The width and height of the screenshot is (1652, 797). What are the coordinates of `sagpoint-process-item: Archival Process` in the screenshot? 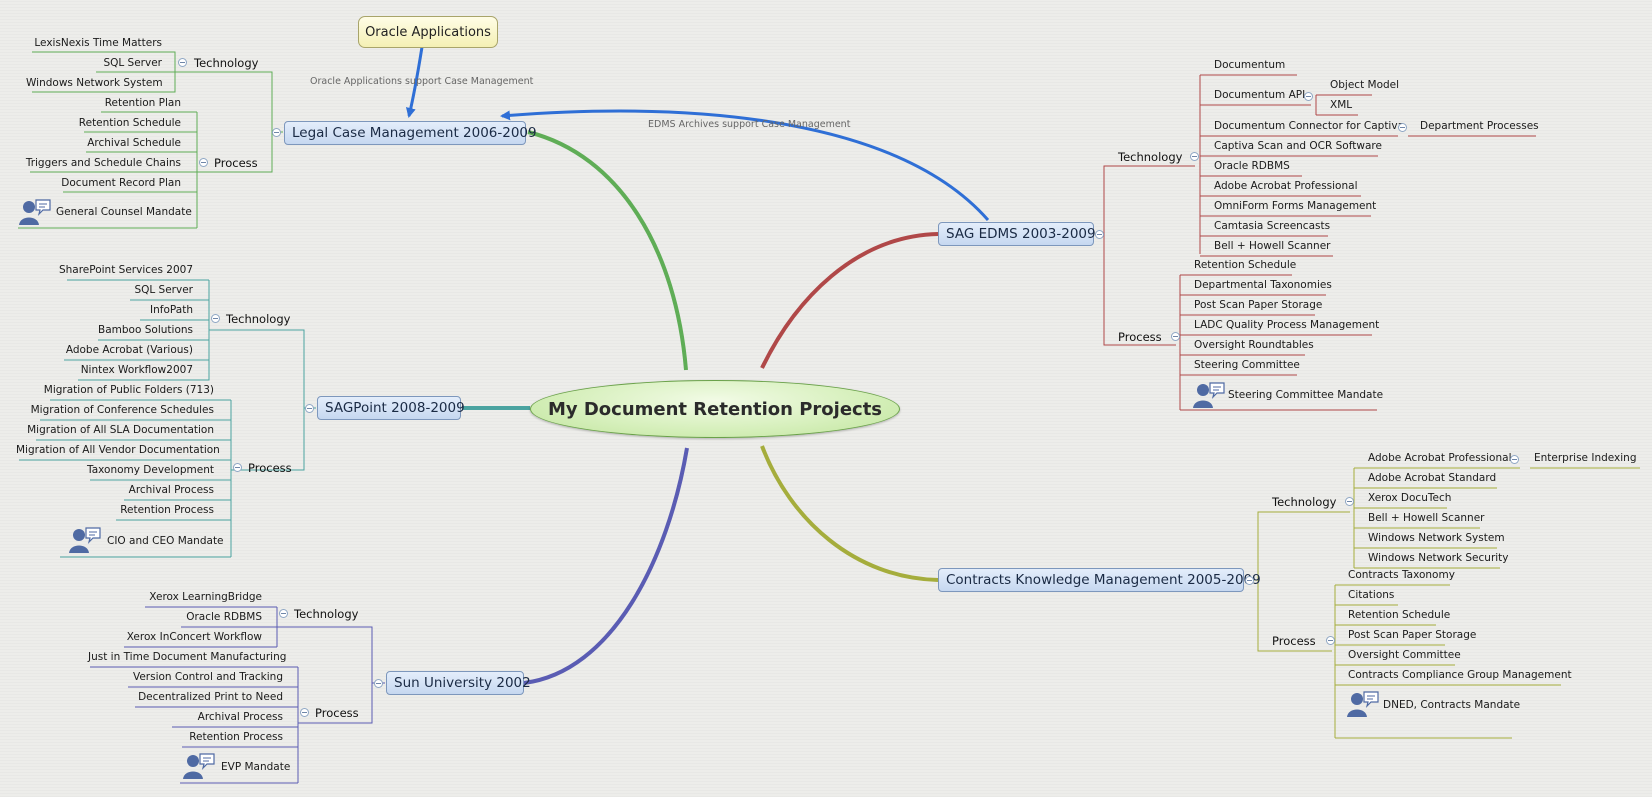 It's located at (115, 490).